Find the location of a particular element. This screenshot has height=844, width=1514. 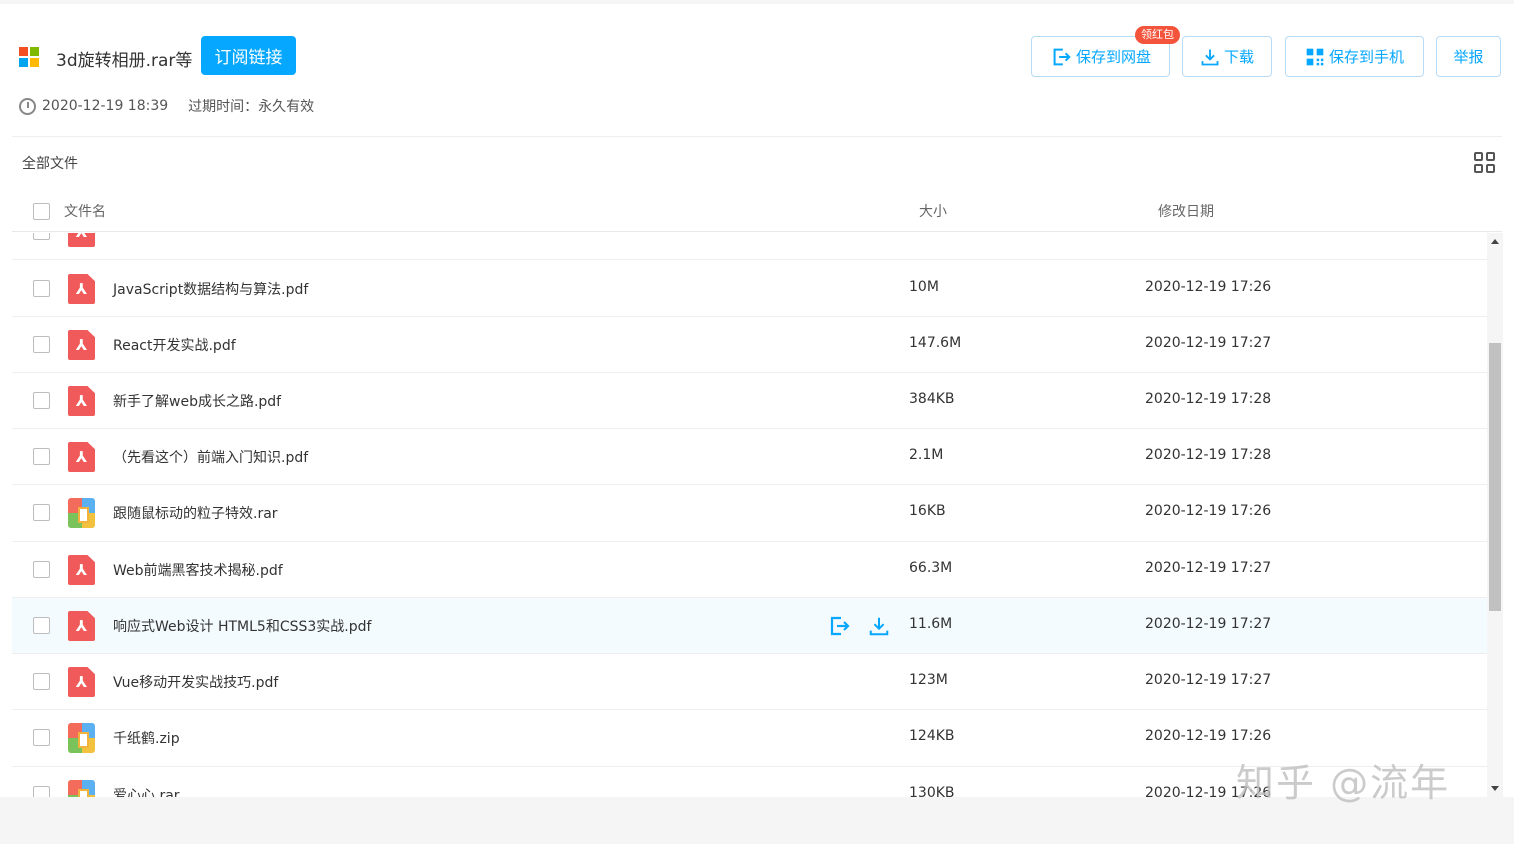

expire-time: 过期时间：永久有效 is located at coordinates (251, 107).